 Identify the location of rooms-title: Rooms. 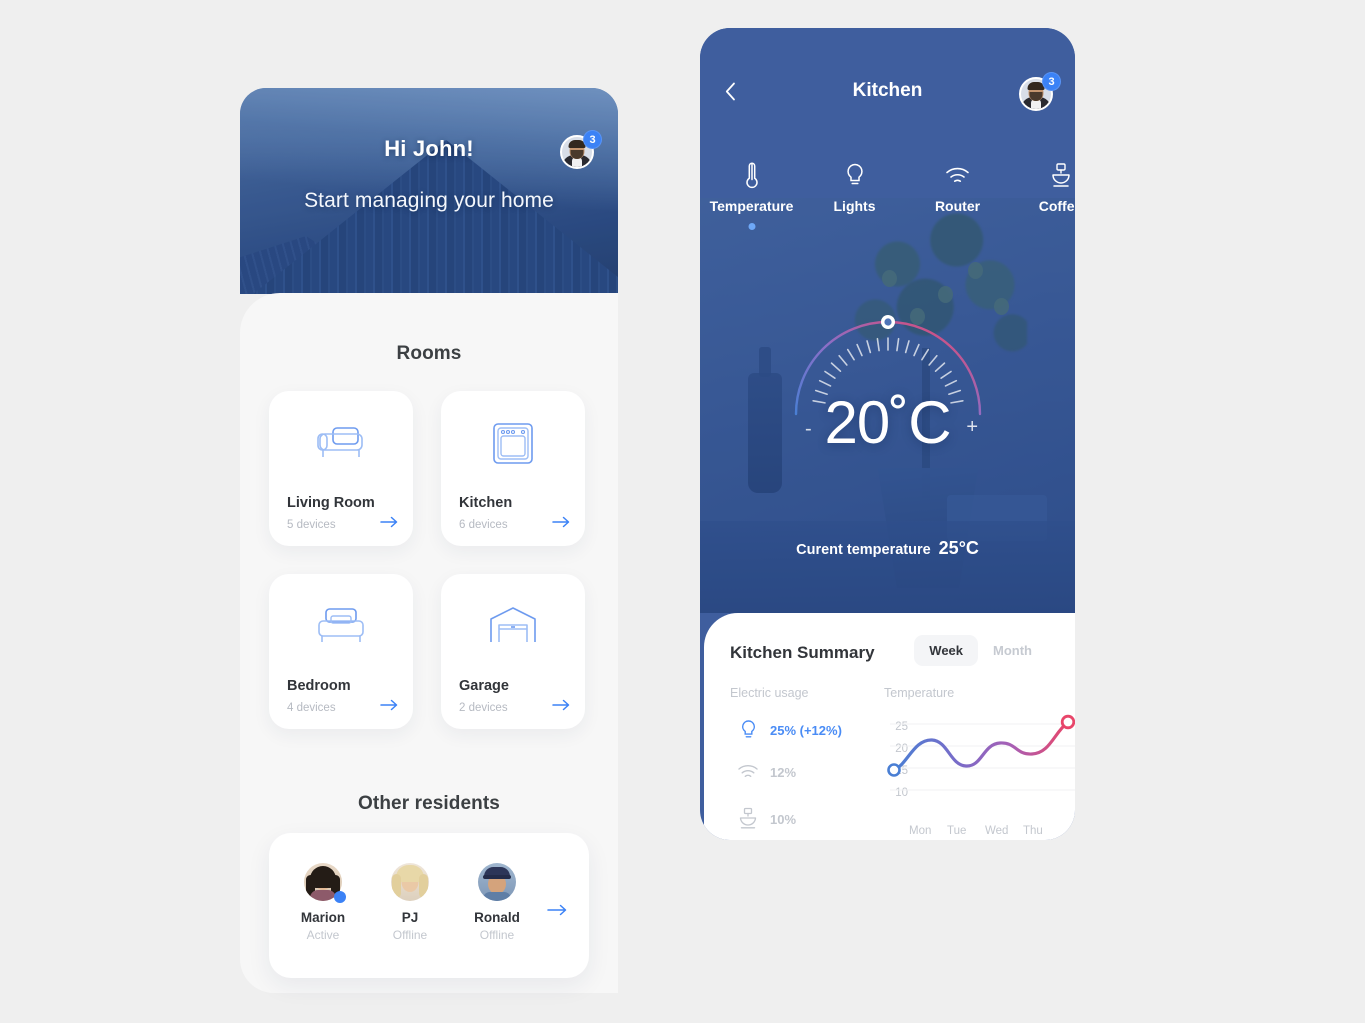
(429, 353).